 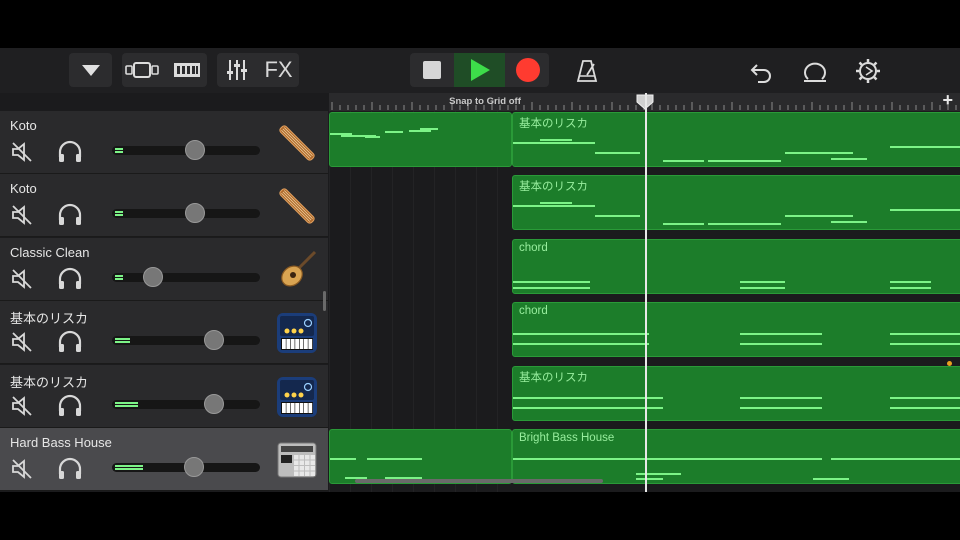 What do you see at coordinates (815, 71) in the screenshot?
I see `loop-browser-button` at bounding box center [815, 71].